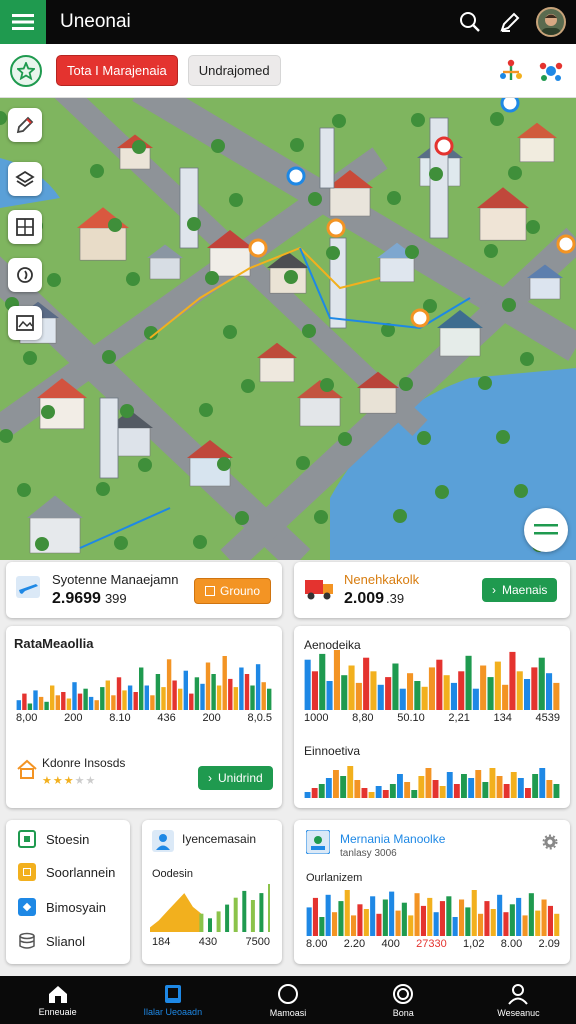  What do you see at coordinates (53, 839) in the screenshot?
I see `side-item-stoesin: Stoesin` at bounding box center [53, 839].